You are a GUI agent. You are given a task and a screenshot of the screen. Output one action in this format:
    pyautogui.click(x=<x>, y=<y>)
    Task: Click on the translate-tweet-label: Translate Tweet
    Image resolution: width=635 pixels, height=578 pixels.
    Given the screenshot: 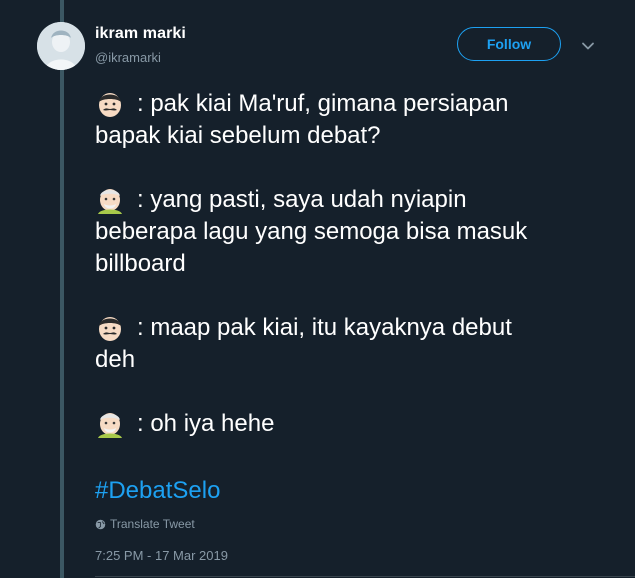 What is the action you would take?
    pyautogui.click(x=152, y=524)
    